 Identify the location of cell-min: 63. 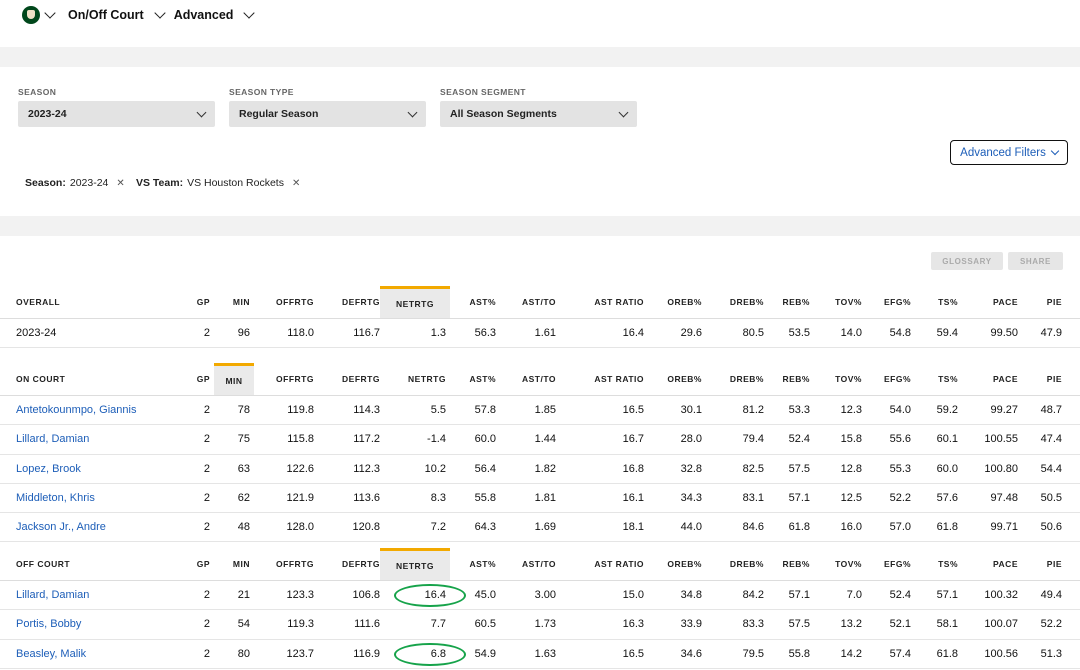
(243, 468).